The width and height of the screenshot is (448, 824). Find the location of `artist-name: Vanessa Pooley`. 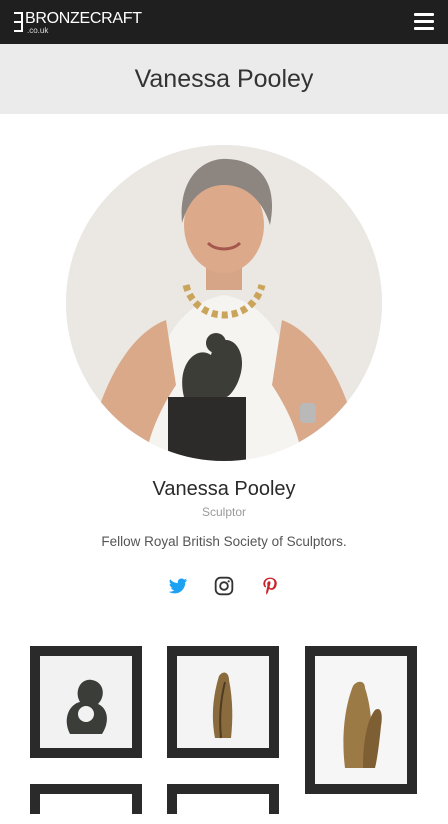

artist-name: Vanessa Pooley is located at coordinates (224, 489).